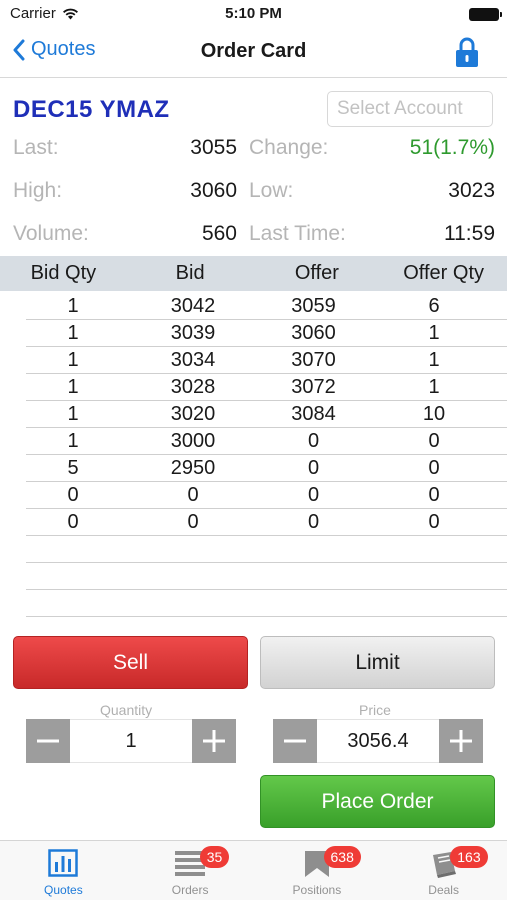 The width and height of the screenshot is (507, 900). What do you see at coordinates (266, 306) in the screenshot?
I see `table-row: 1 3042 3059 6` at bounding box center [266, 306].